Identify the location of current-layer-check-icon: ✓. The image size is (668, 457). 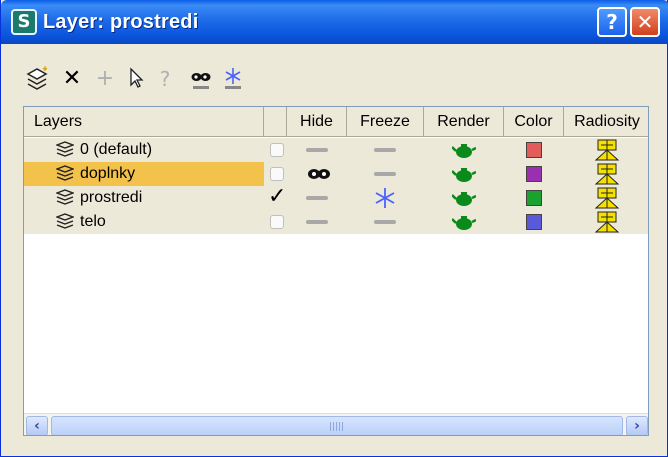
(277, 197).